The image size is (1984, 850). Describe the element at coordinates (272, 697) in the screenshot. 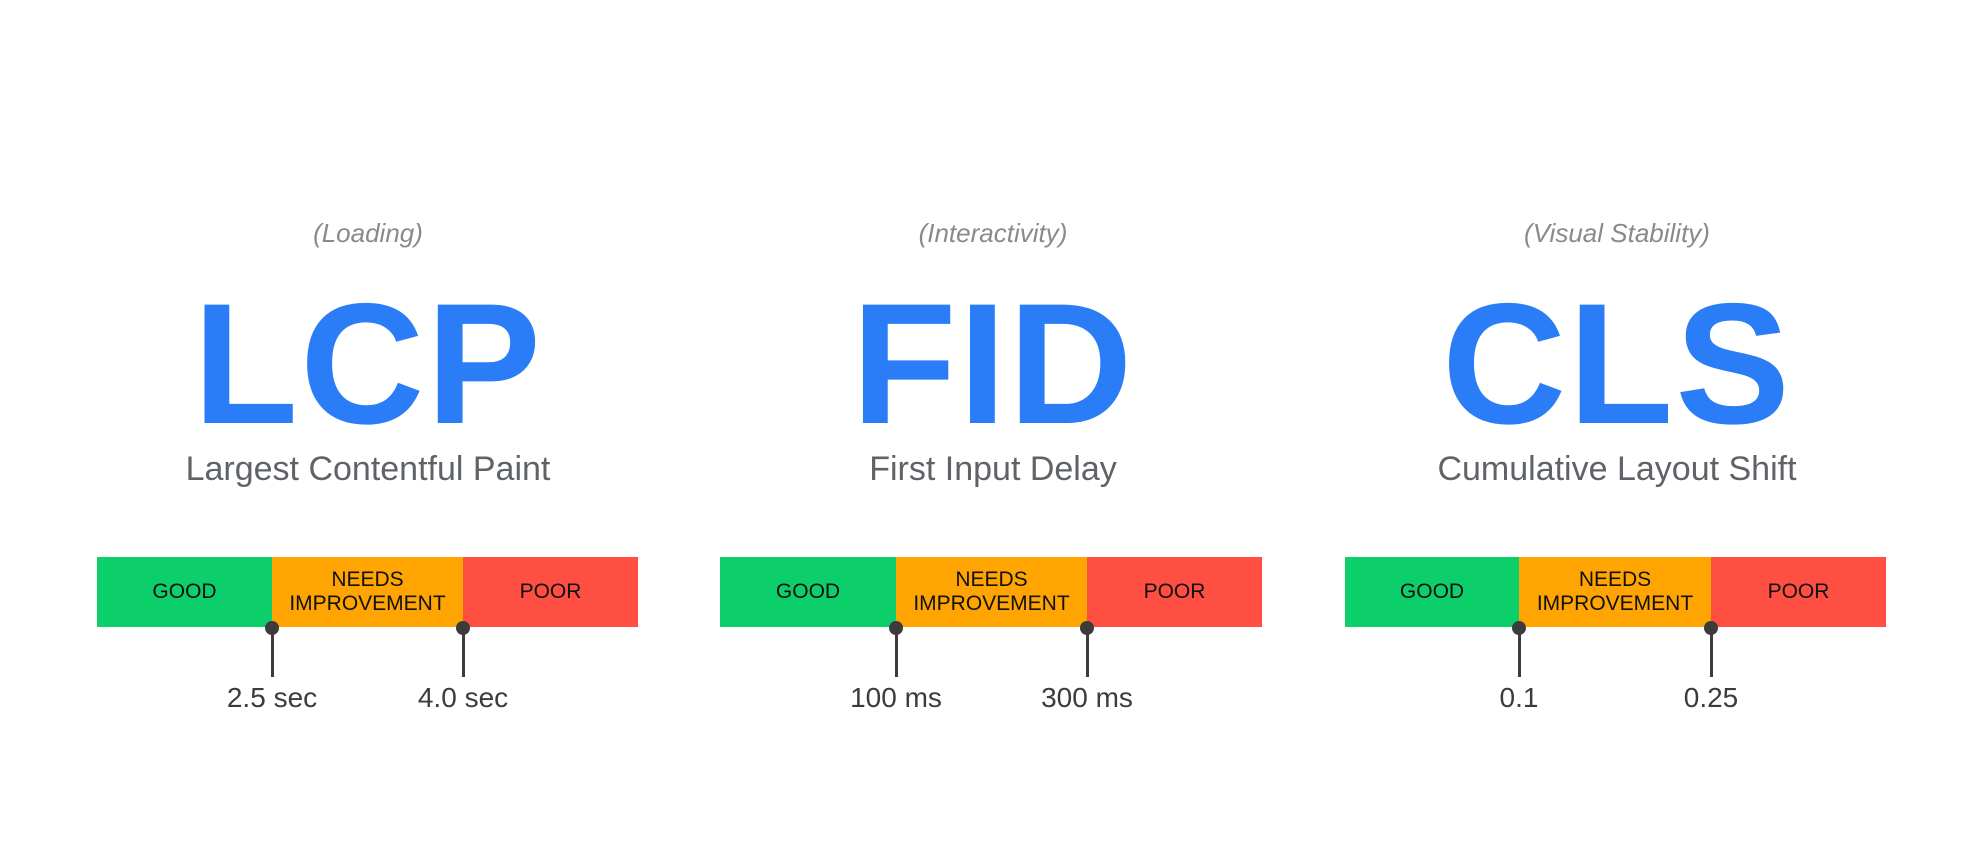

I see `threshold-label: 2.5 sec` at that location.